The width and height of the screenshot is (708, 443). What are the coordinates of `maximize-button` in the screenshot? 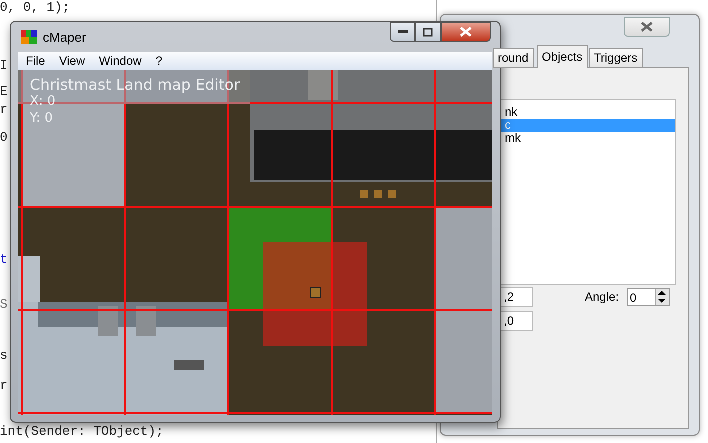 It's located at (428, 32).